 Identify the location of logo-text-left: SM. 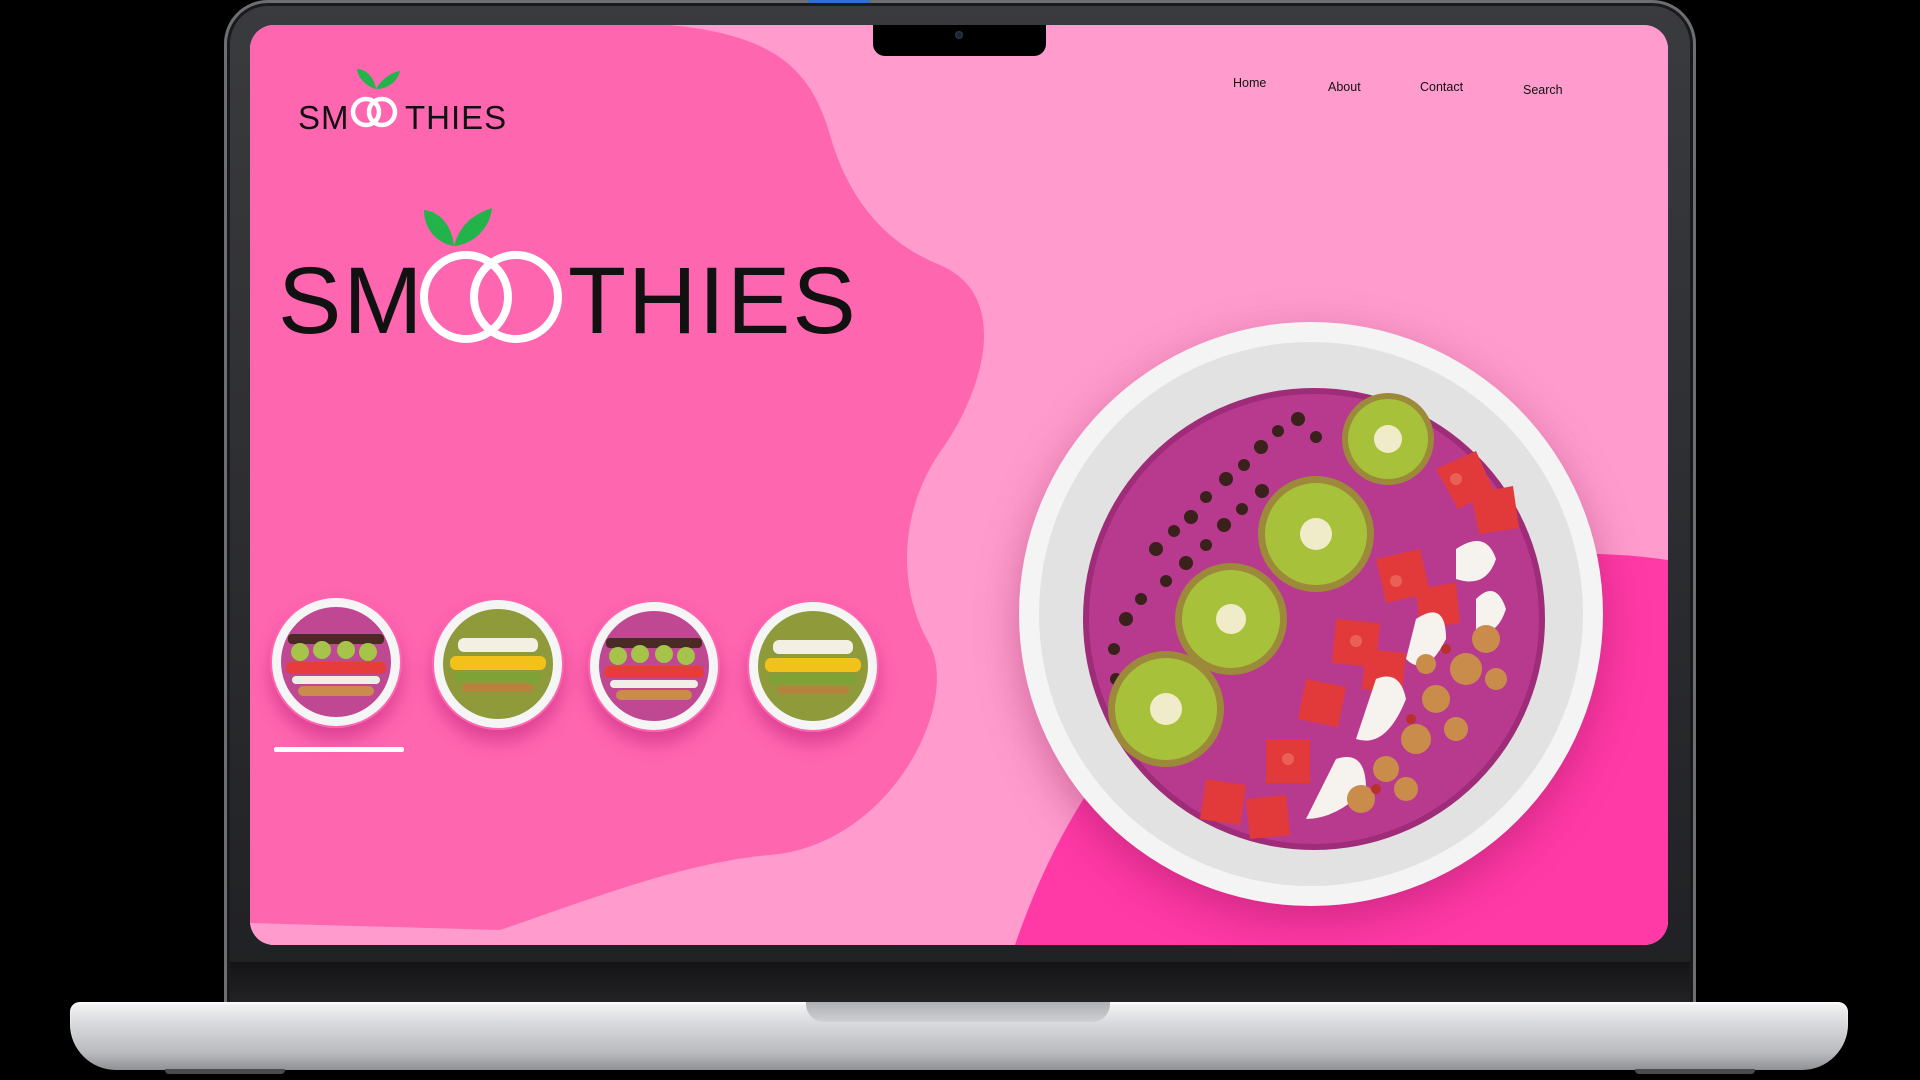
(324, 117).